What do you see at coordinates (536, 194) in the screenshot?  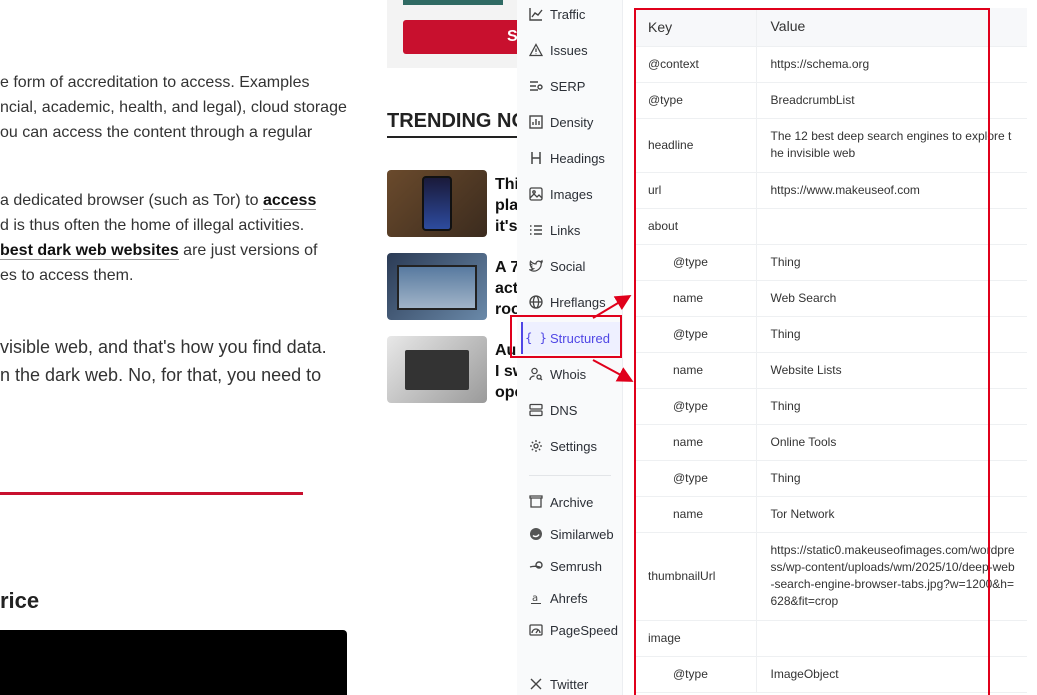 I see `image-icon` at bounding box center [536, 194].